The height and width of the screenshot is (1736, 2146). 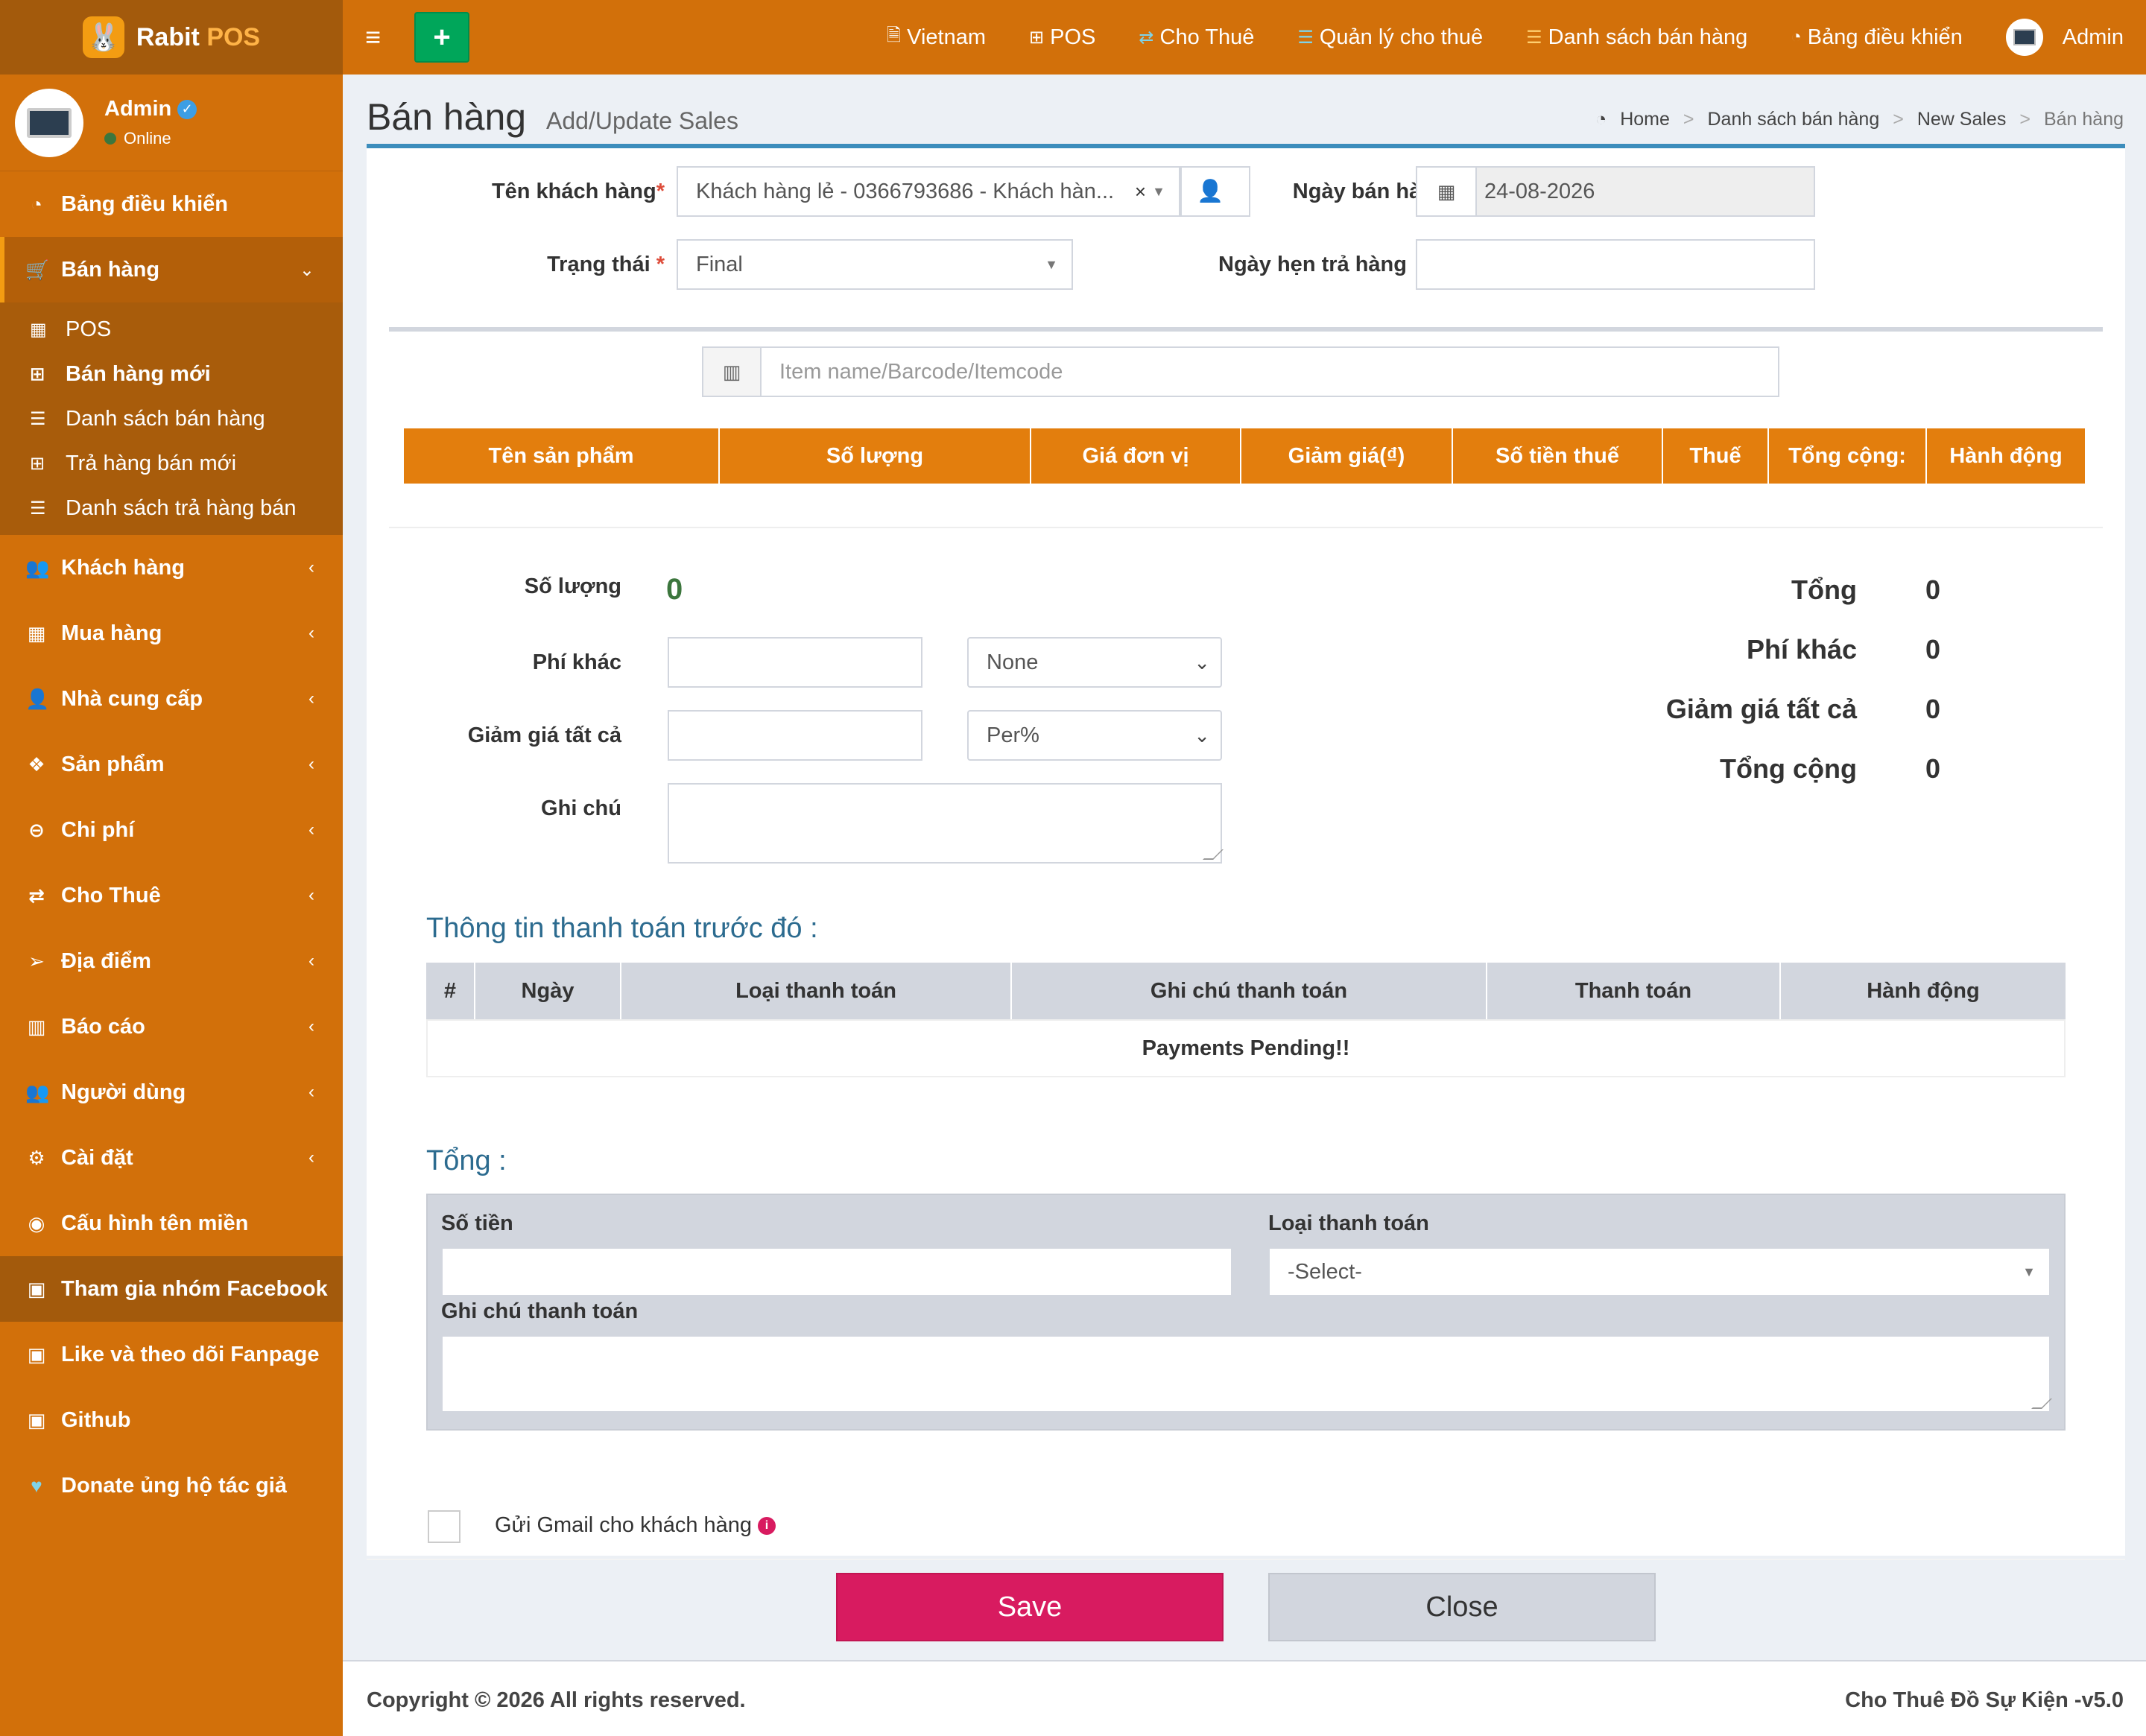 What do you see at coordinates (38, 329) in the screenshot?
I see `calculator-icon: ▦` at bounding box center [38, 329].